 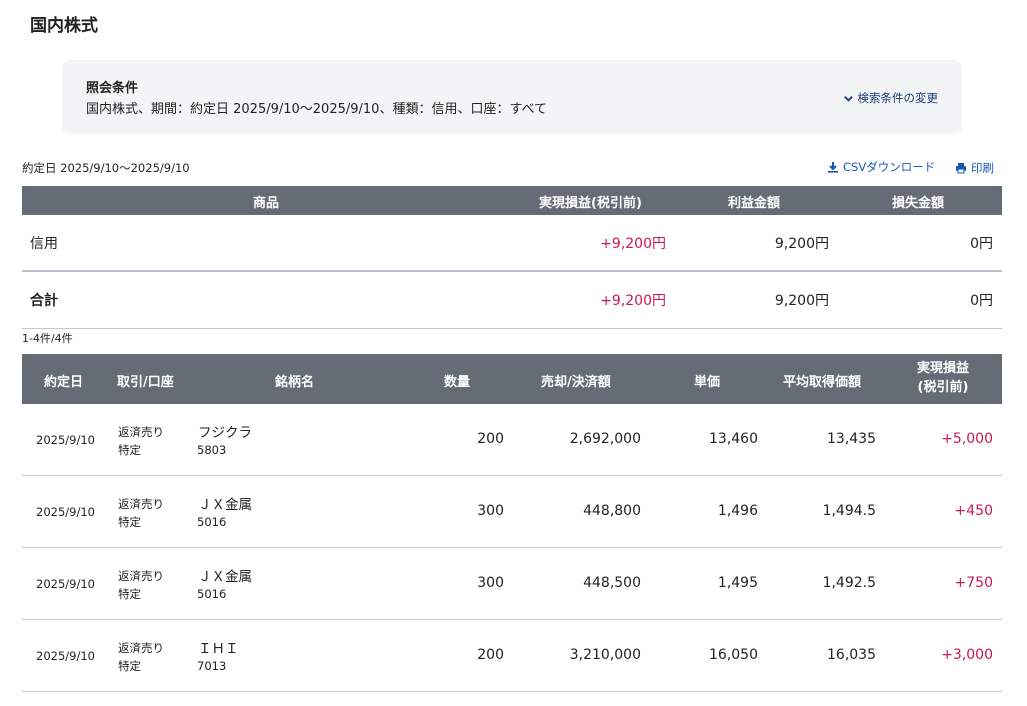 I want to click on summary-loss: 0円, so click(x=981, y=244).